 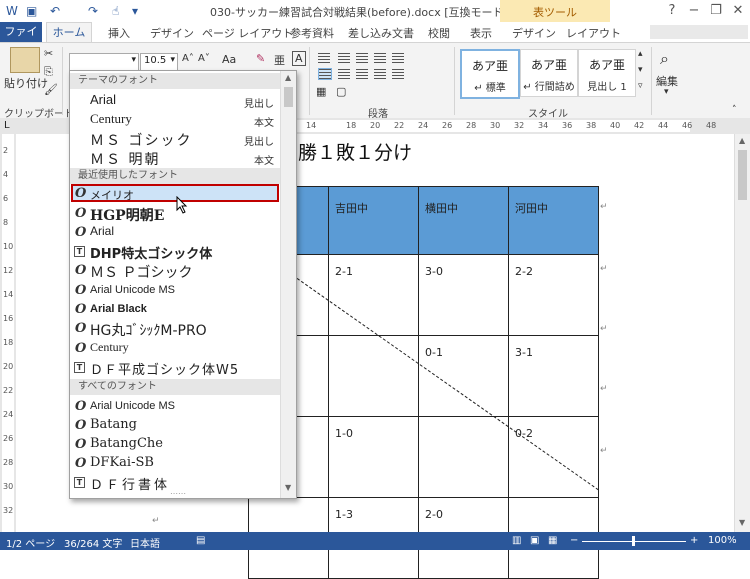 What do you see at coordinates (380, 74) in the screenshot?
I see `justify-icon` at bounding box center [380, 74].